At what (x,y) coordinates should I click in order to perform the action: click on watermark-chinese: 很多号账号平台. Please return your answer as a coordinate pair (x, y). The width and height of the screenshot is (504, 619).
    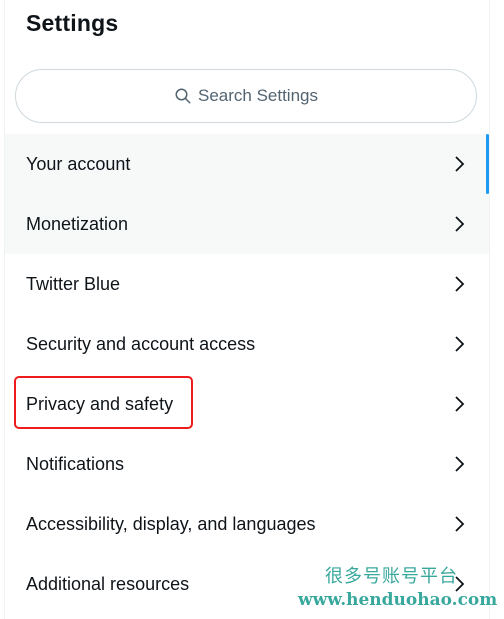
    Looking at the image, I should click on (391, 576).